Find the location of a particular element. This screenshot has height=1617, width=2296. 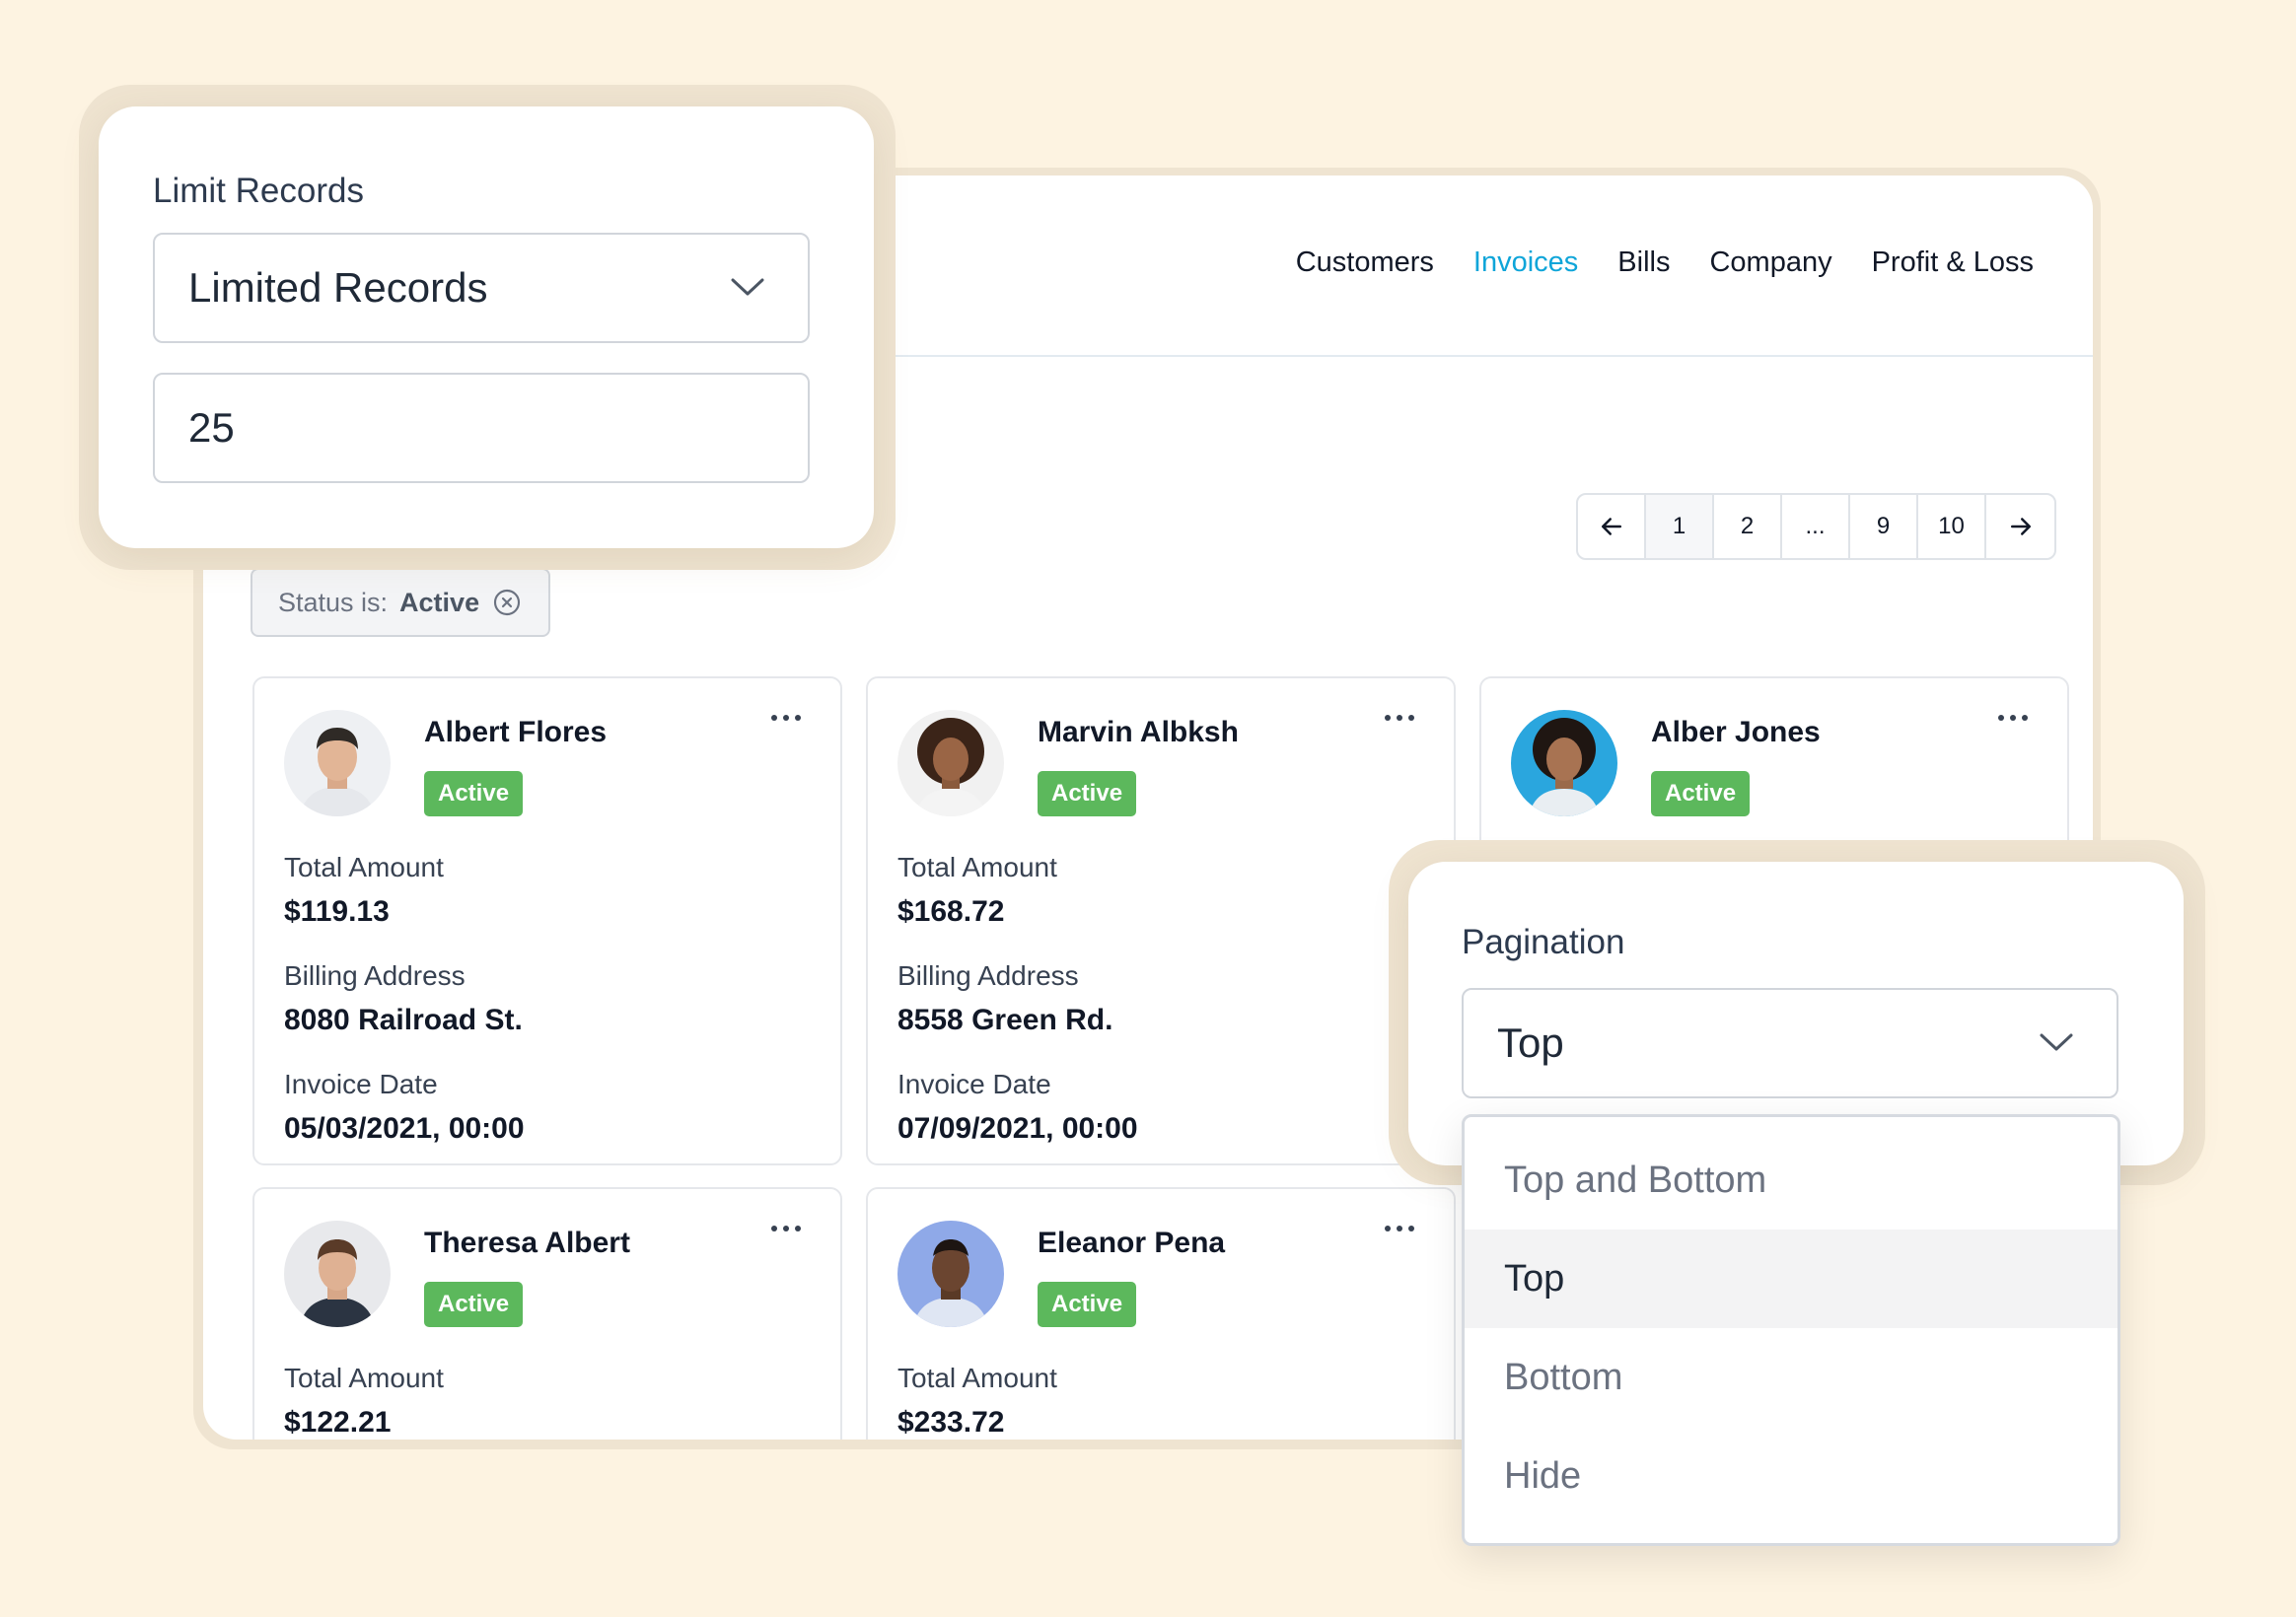

page-1-button: 1 is located at coordinates (1680, 526).